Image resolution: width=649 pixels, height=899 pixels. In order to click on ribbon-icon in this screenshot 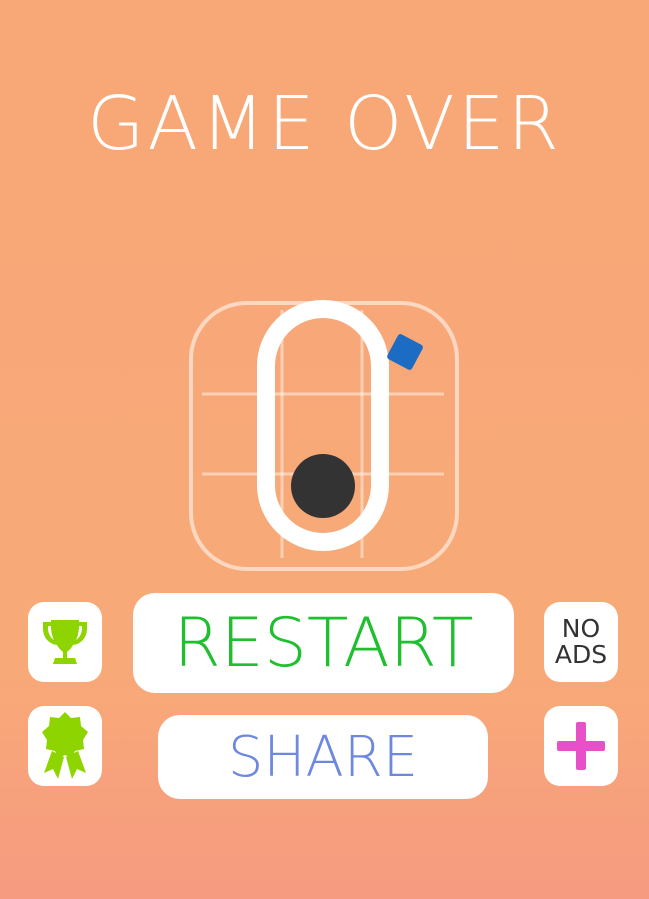, I will do `click(65, 745)`.